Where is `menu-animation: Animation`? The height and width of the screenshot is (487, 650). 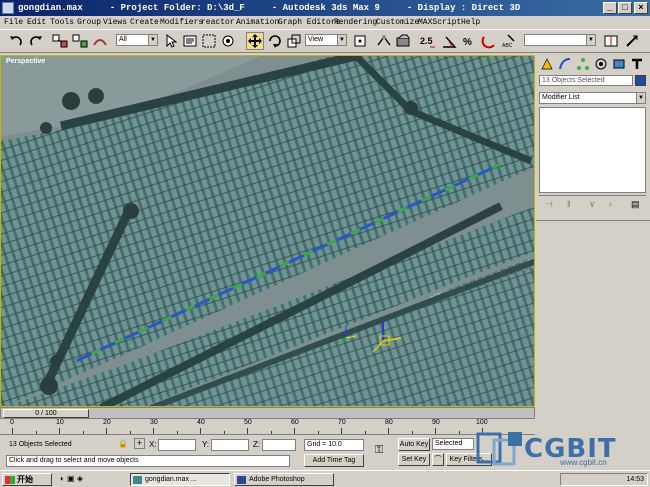
menu-animation: Animation is located at coordinates (257, 22).